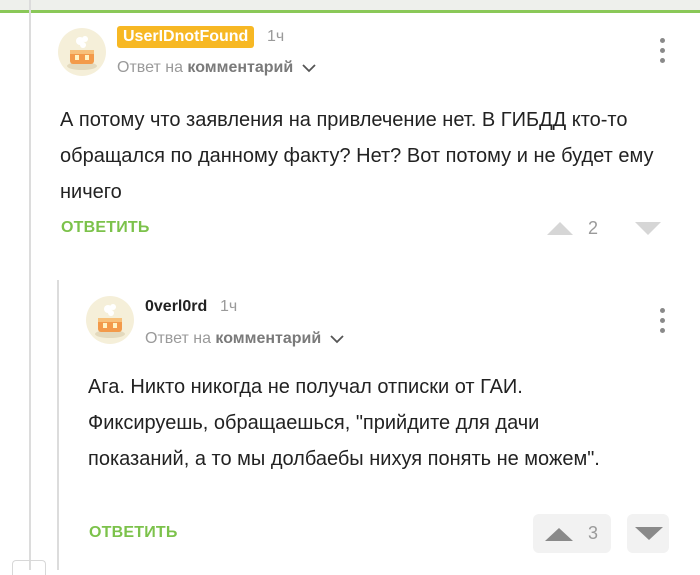 This screenshot has height=575, width=700. Describe the element at coordinates (186, 37) in the screenshot. I see `username: UserIDnotFound` at that location.